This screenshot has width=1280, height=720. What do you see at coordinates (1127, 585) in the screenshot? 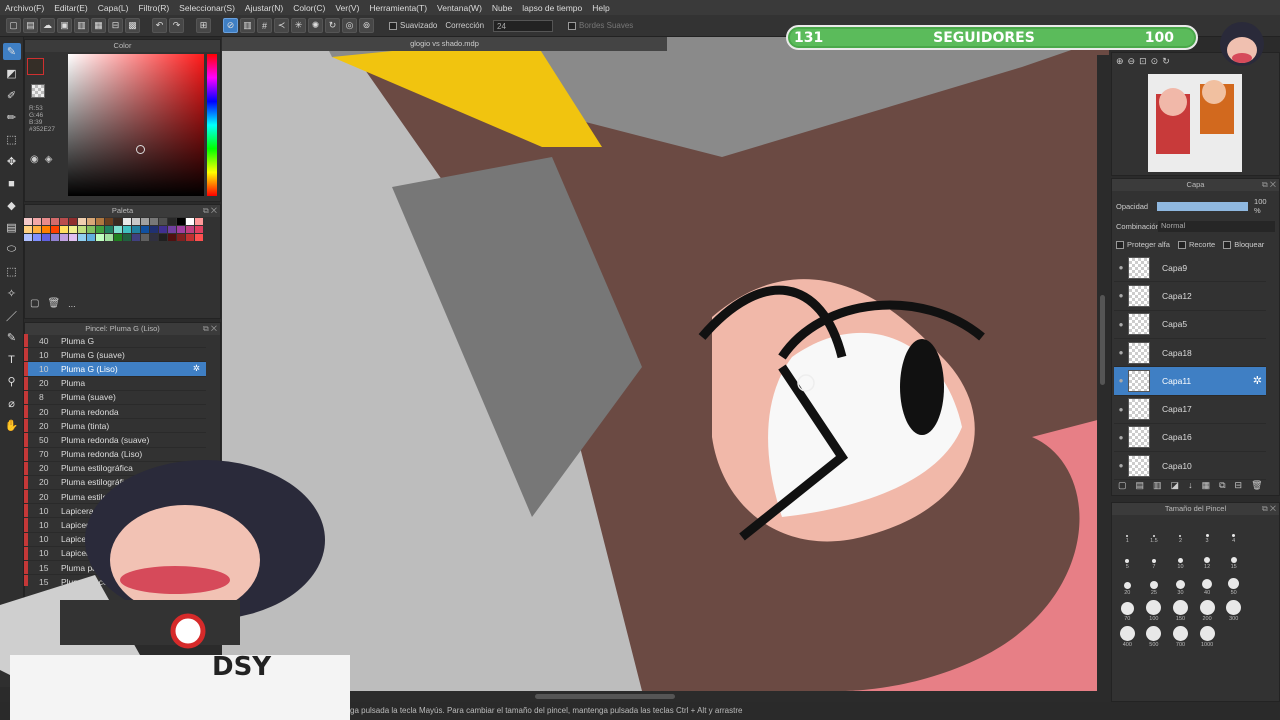
I see `brush-size-preset: 20` at bounding box center [1127, 585].